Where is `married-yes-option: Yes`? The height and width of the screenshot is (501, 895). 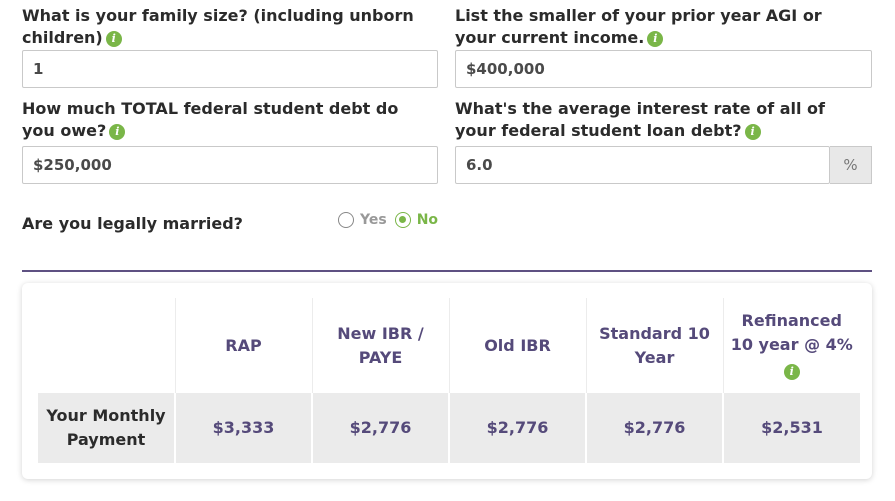 married-yes-option: Yes is located at coordinates (362, 220).